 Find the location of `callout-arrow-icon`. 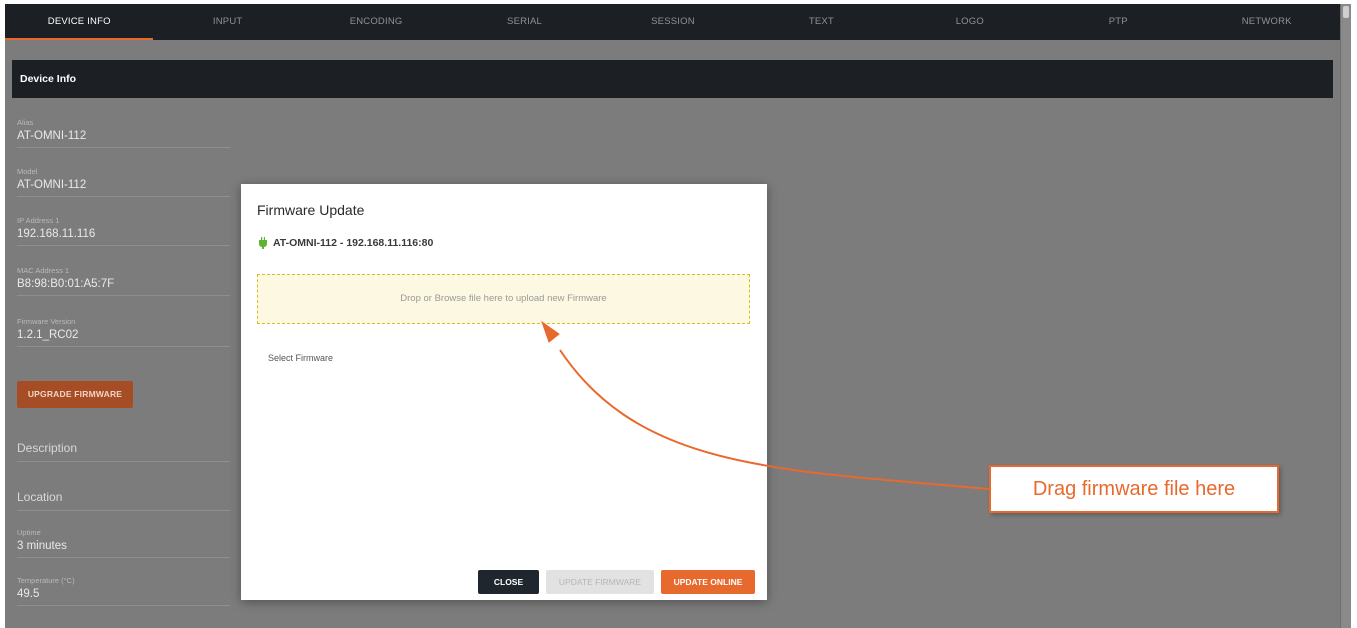

callout-arrow-icon is located at coordinates (765, 405).